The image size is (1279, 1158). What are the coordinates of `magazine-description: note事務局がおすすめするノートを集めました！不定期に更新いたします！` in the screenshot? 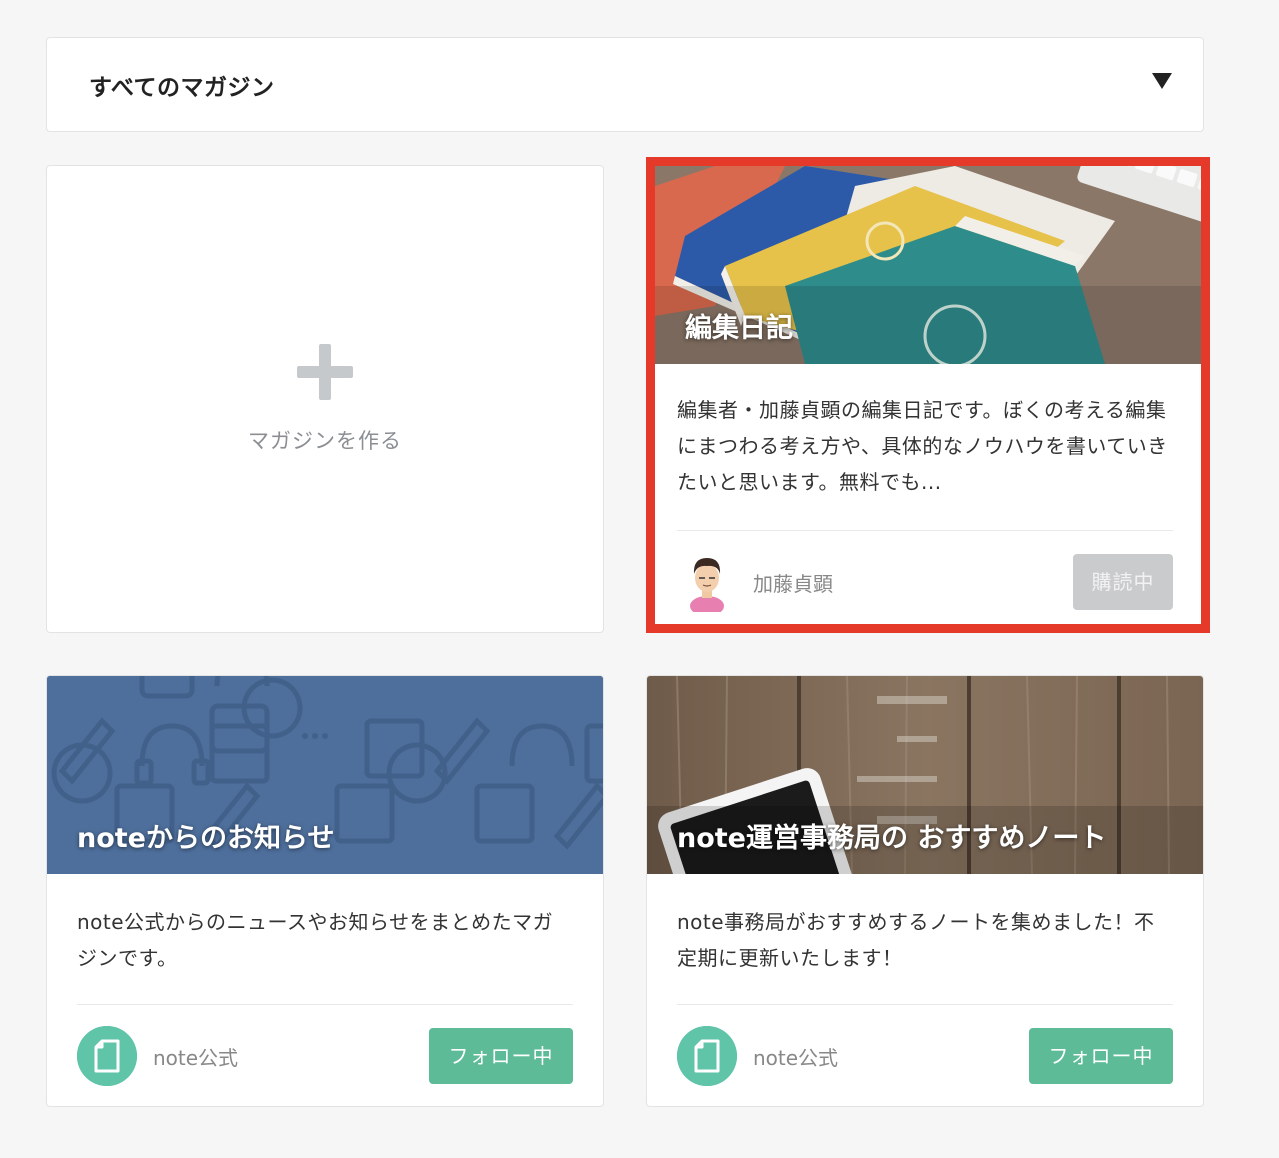 It's located at (916, 940).